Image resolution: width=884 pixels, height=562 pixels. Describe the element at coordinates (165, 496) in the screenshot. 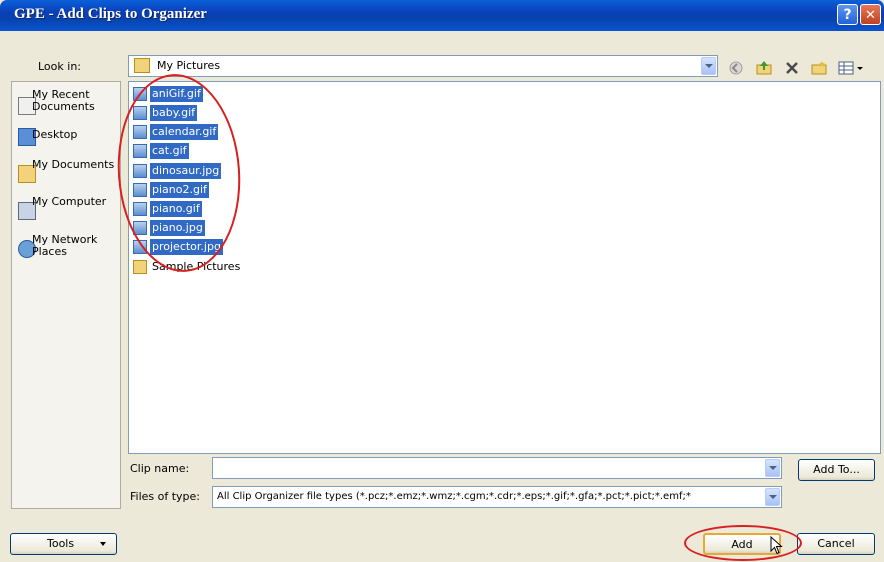

I see `files-of-type-label: Files of type:` at that location.